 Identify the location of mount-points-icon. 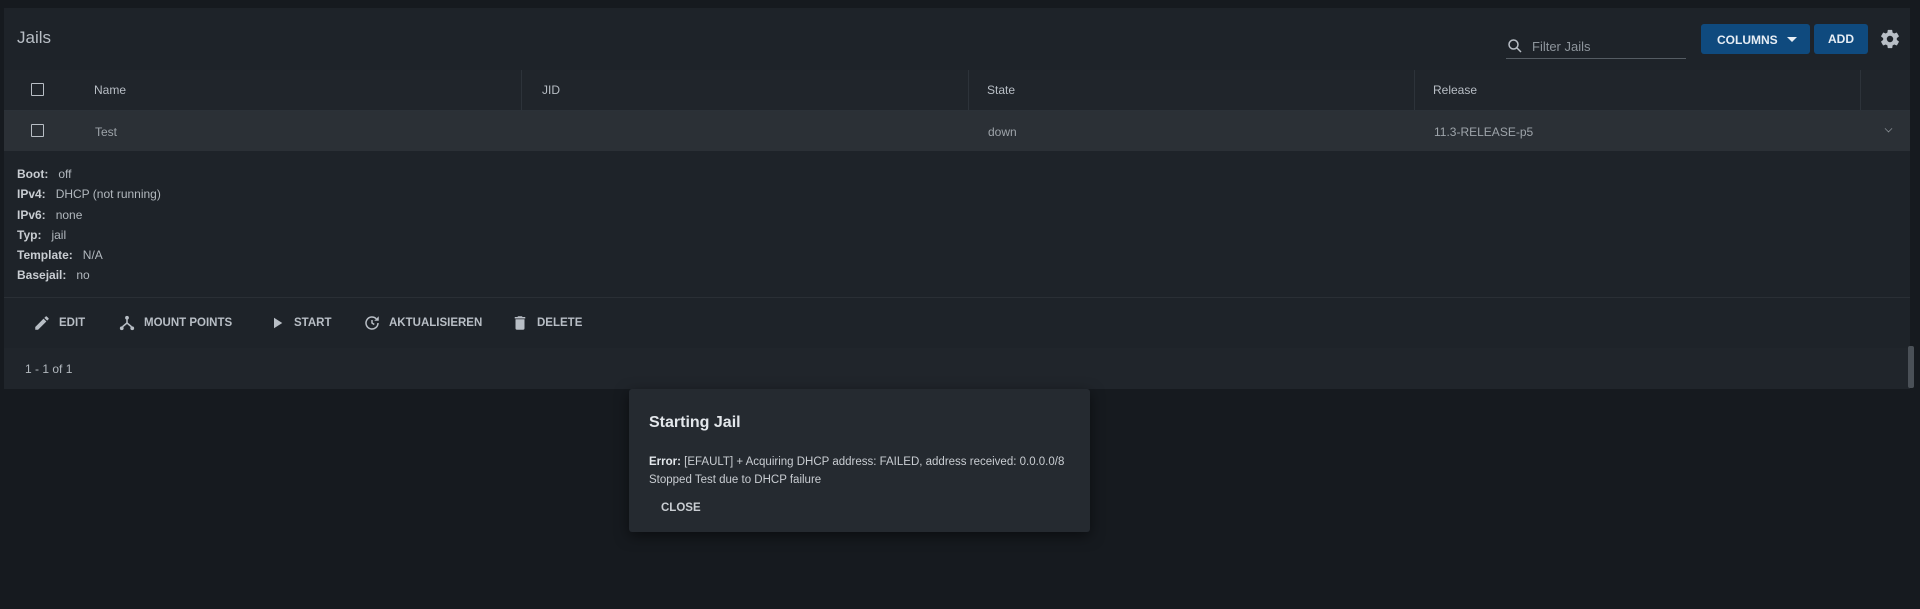
(127, 323).